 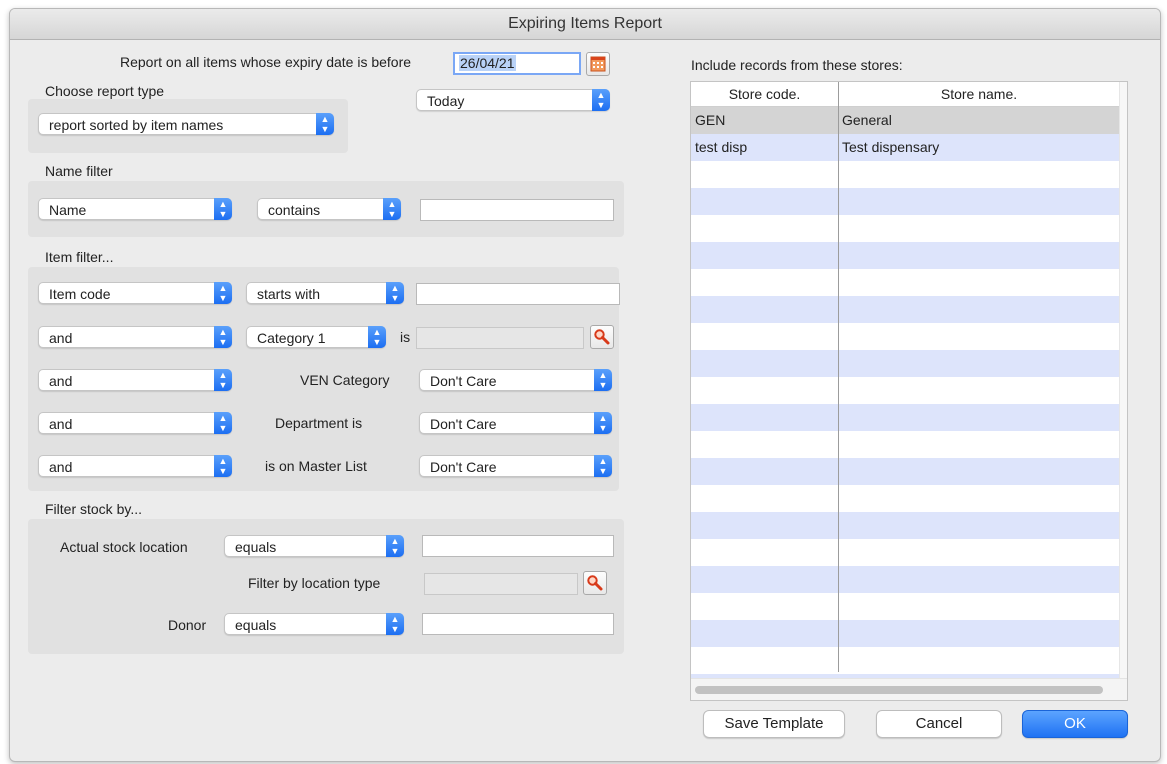 I want to click on store-name-column-header: Store name., so click(x=979, y=94).